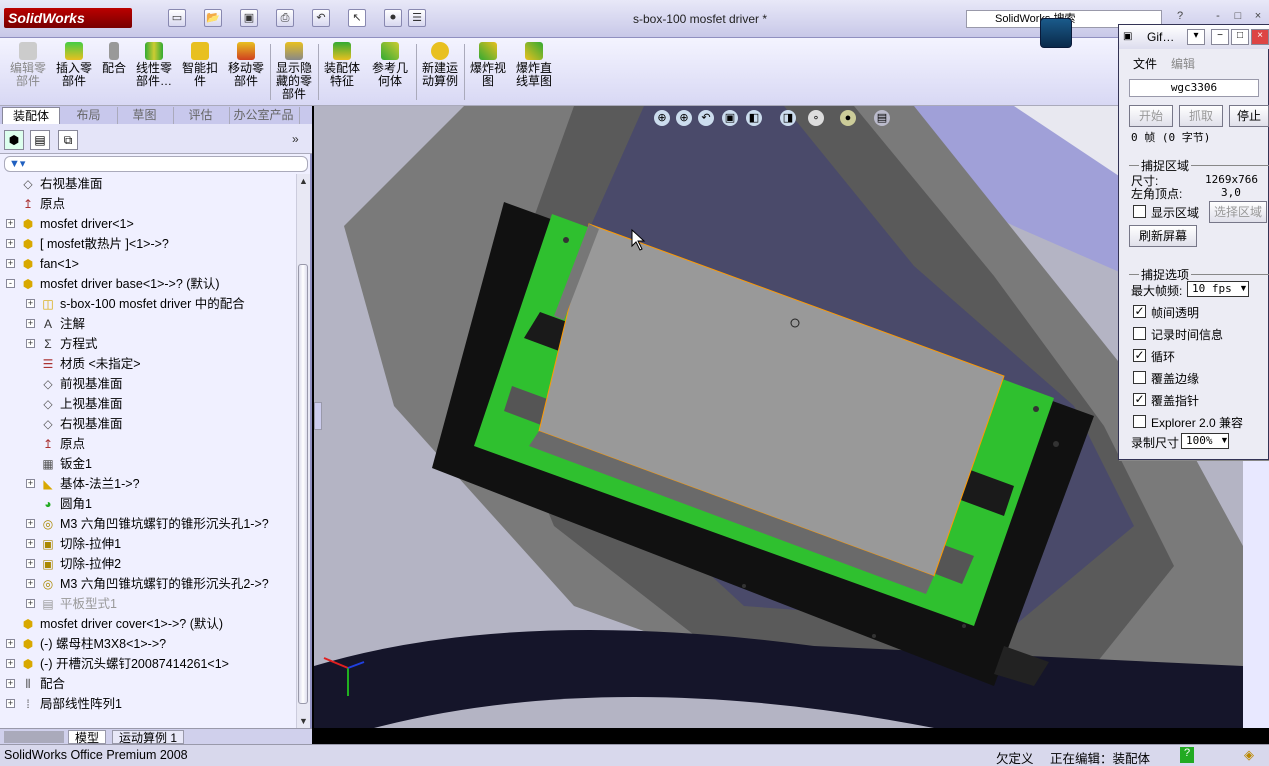 Image resolution: width=1269 pixels, height=766 pixels. Describe the element at coordinates (148, 504) in the screenshot. I see `tree-item: ◕ 圆角1` at that location.